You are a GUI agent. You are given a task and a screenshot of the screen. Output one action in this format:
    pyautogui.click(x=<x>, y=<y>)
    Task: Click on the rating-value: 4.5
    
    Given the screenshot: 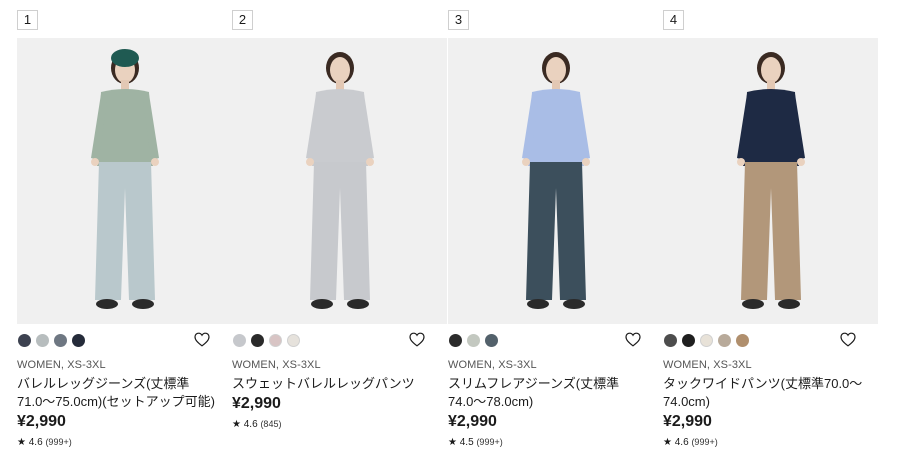 What is the action you would take?
    pyautogui.click(x=466, y=442)
    